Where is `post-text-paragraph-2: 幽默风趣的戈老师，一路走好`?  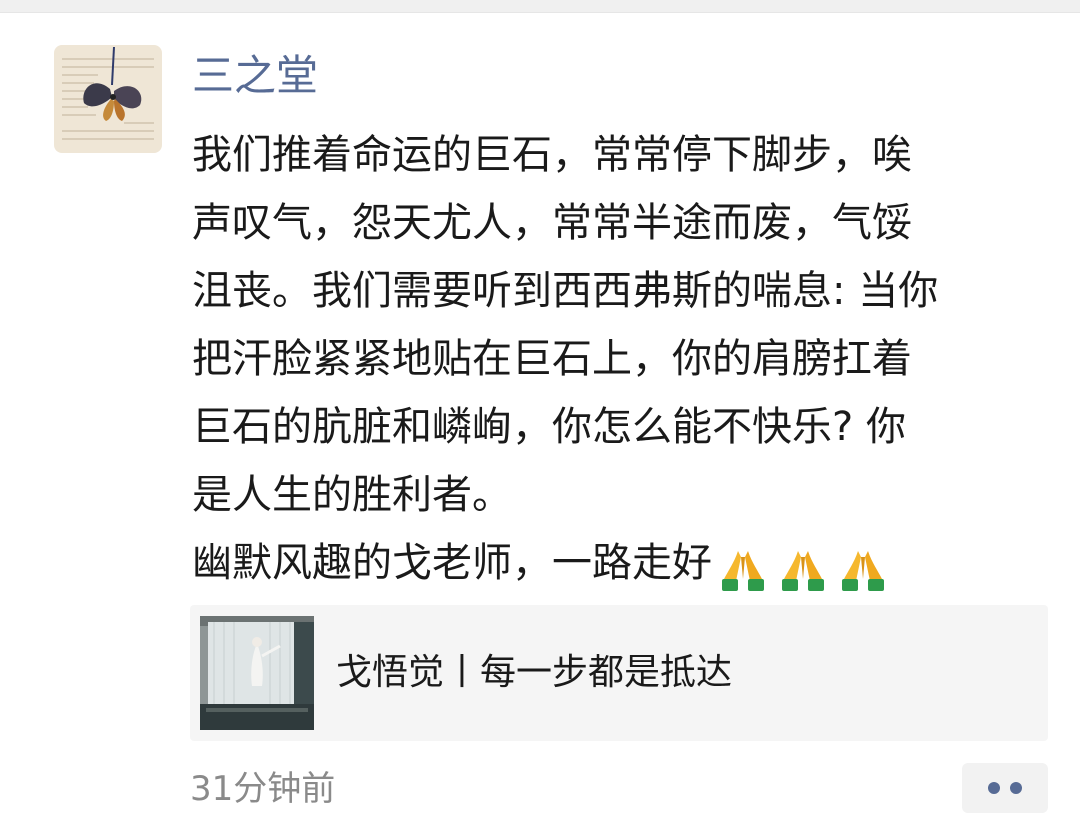 post-text-paragraph-2: 幽默风趣的戈老师，一路走好 is located at coordinates (622, 565).